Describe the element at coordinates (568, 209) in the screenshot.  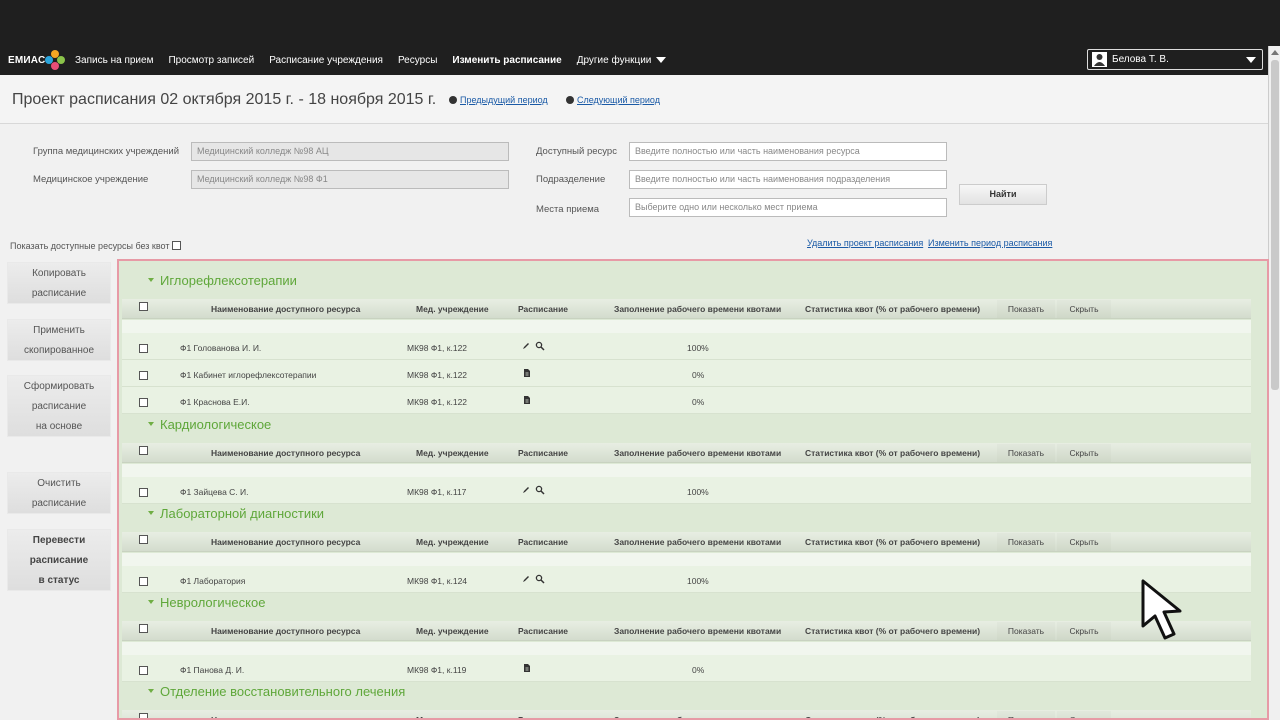
I see `place-label: Места приема` at that location.